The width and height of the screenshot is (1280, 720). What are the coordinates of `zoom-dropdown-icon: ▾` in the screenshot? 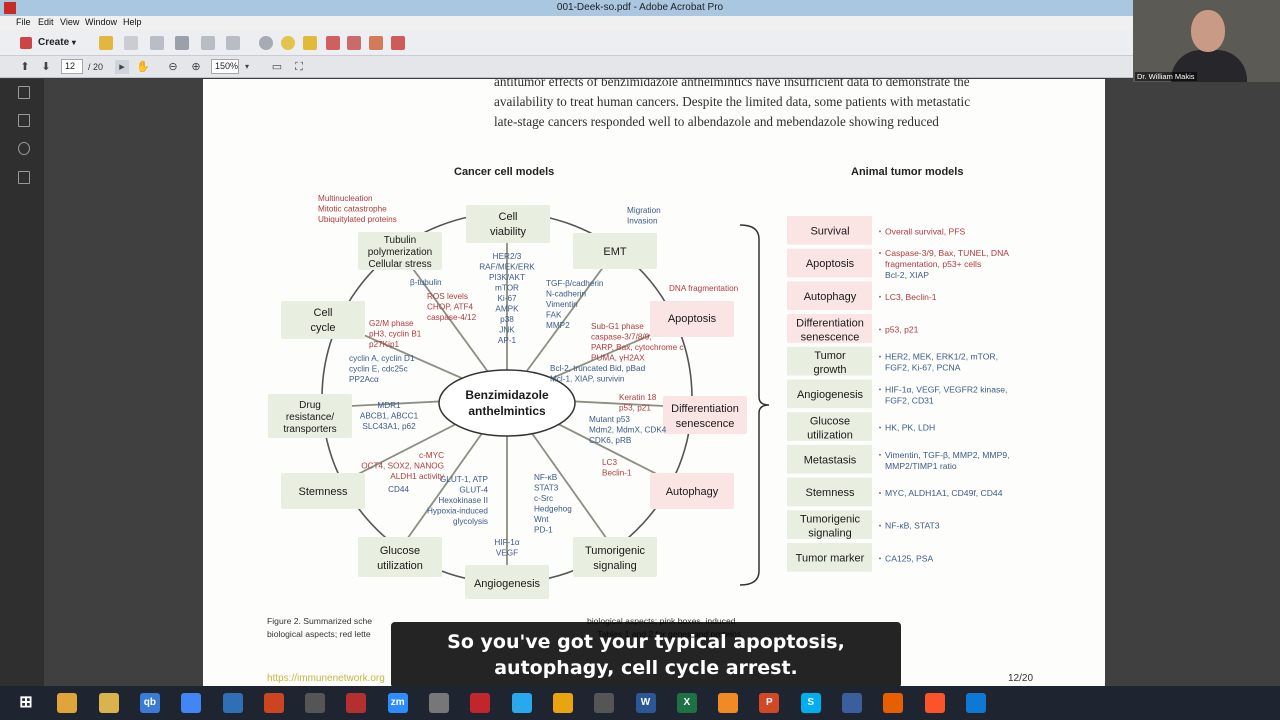 It's located at (247, 67).